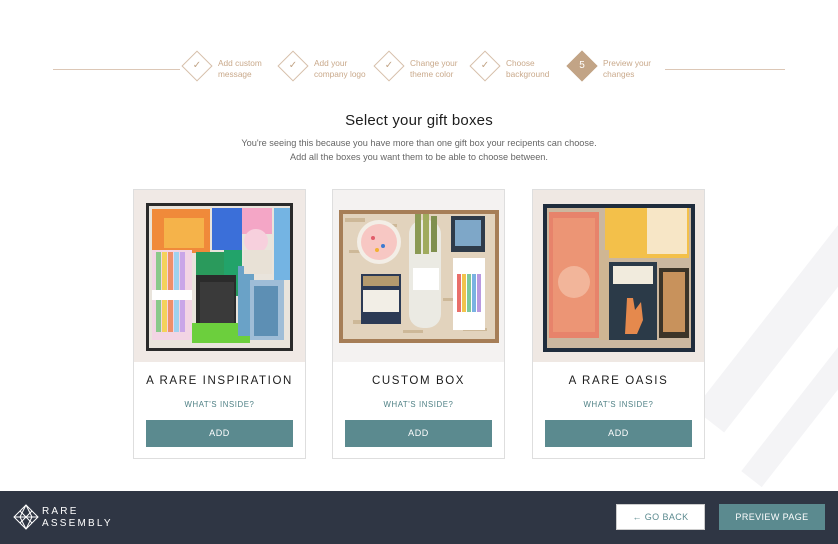 This screenshot has height=544, width=838. I want to click on gift-box-card: CUSTOM BOX WHAT'S INSIDE? ADD, so click(418, 324).